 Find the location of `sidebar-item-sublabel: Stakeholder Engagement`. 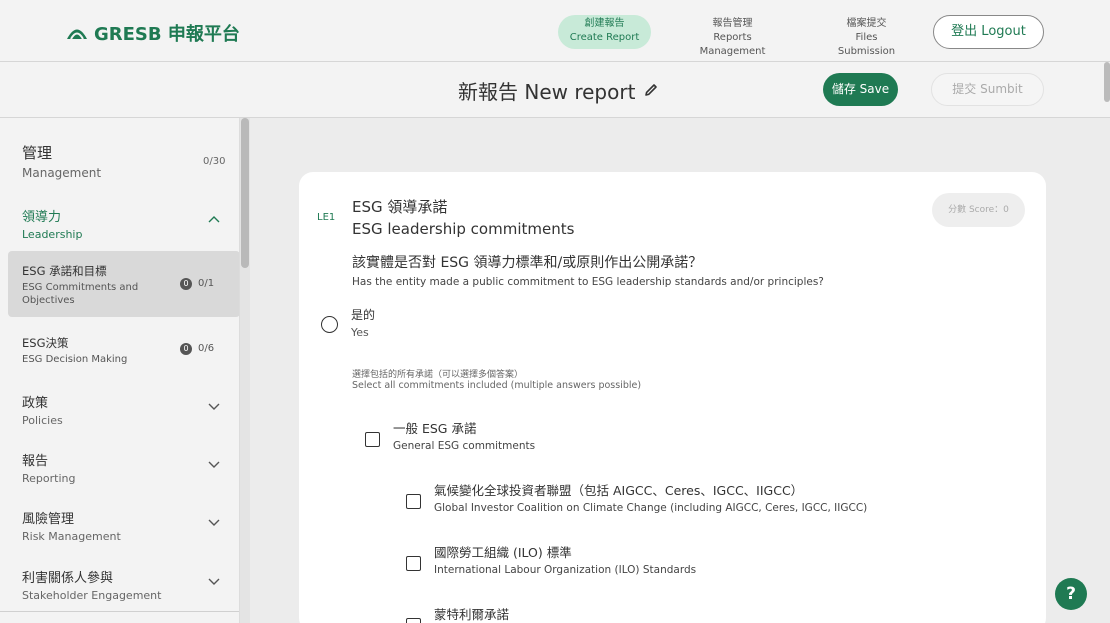

sidebar-item-sublabel: Stakeholder Engagement is located at coordinates (92, 595).